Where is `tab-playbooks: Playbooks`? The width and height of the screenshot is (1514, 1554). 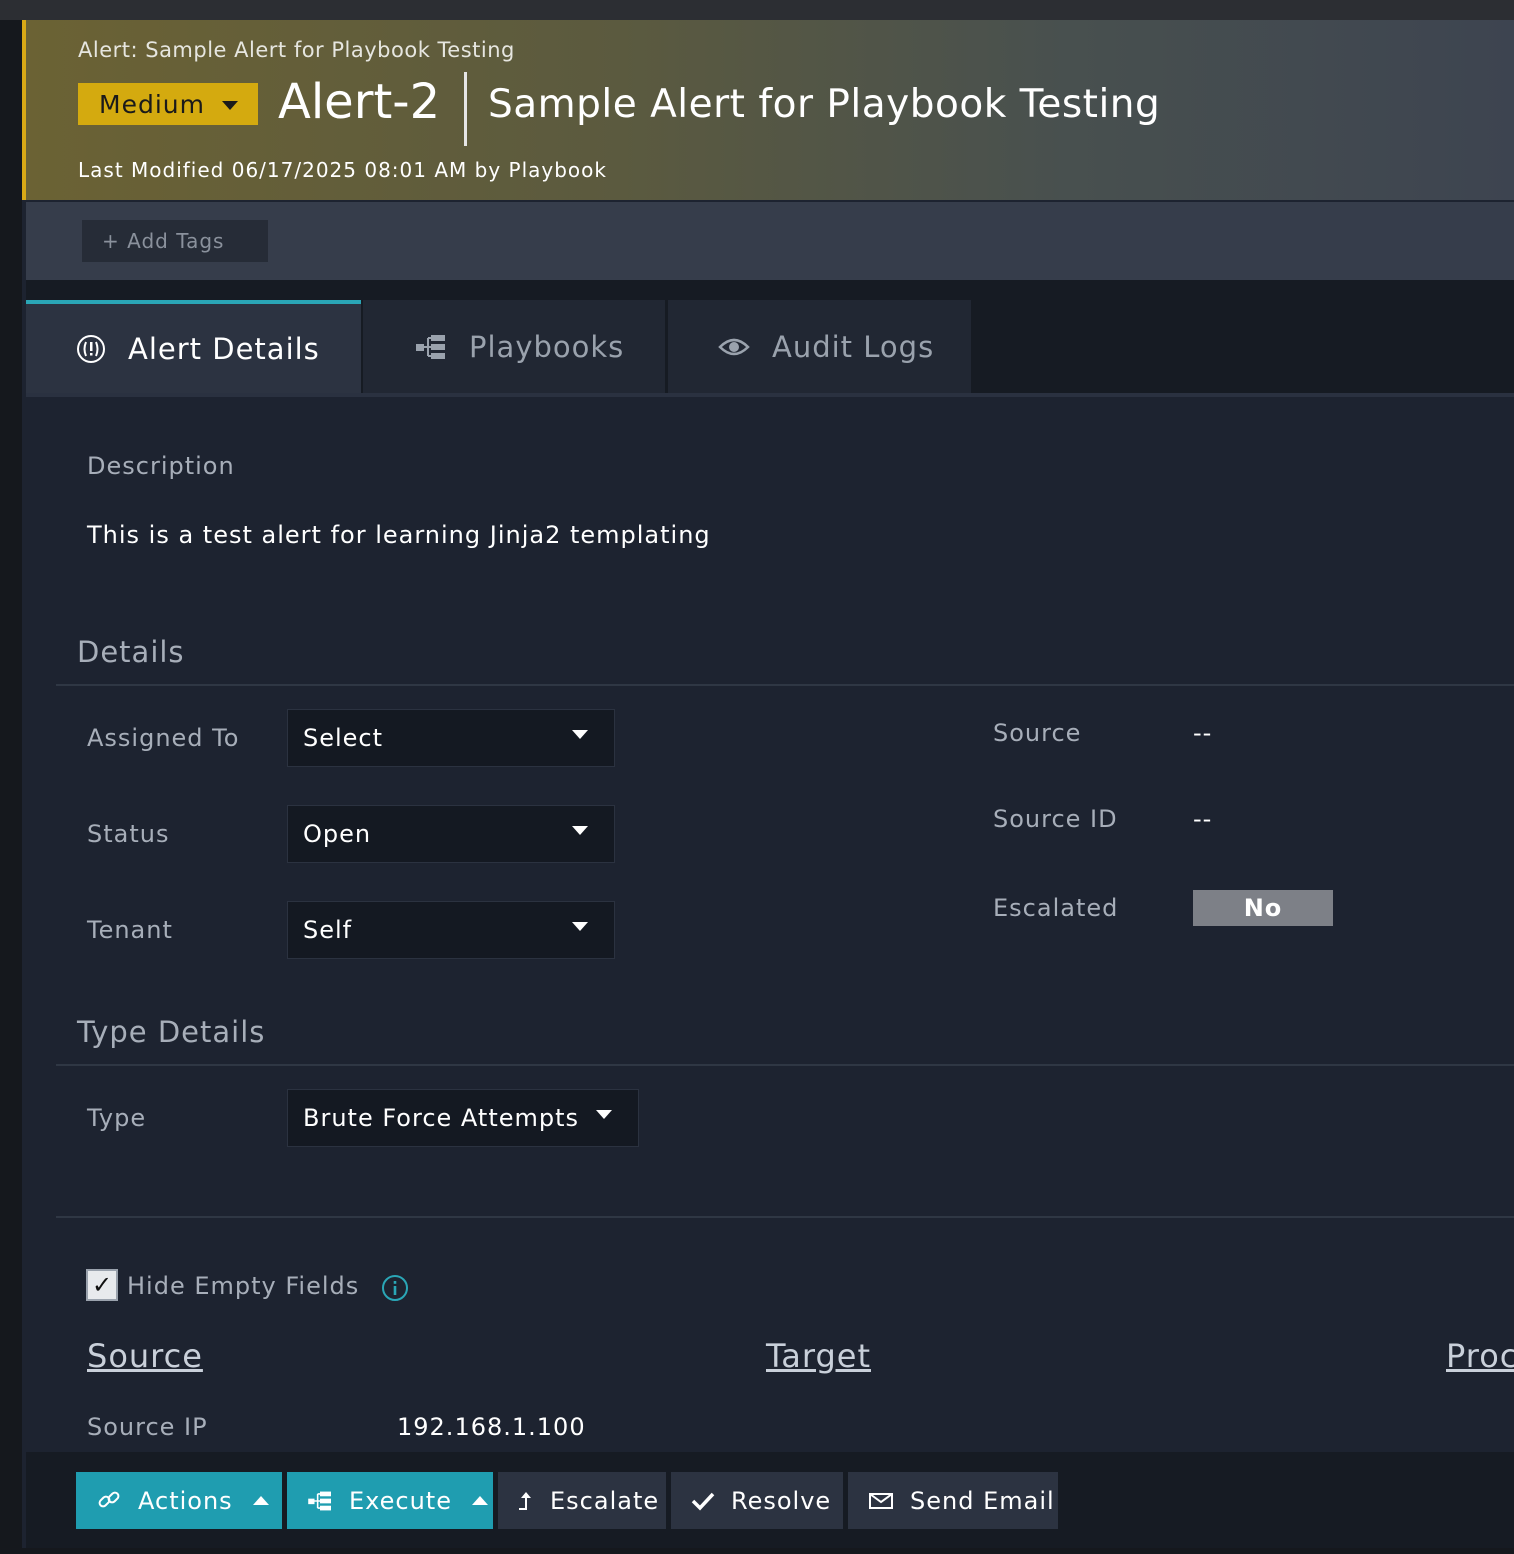
tab-playbooks: Playbooks is located at coordinates (514, 346).